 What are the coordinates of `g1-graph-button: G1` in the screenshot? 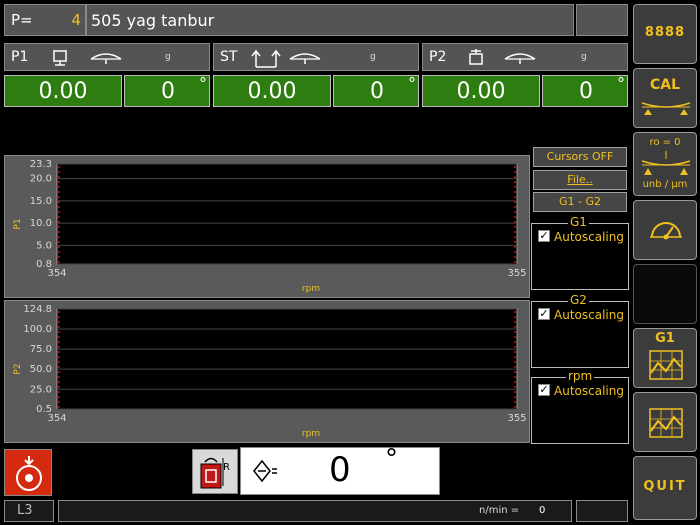 It's located at (665, 358).